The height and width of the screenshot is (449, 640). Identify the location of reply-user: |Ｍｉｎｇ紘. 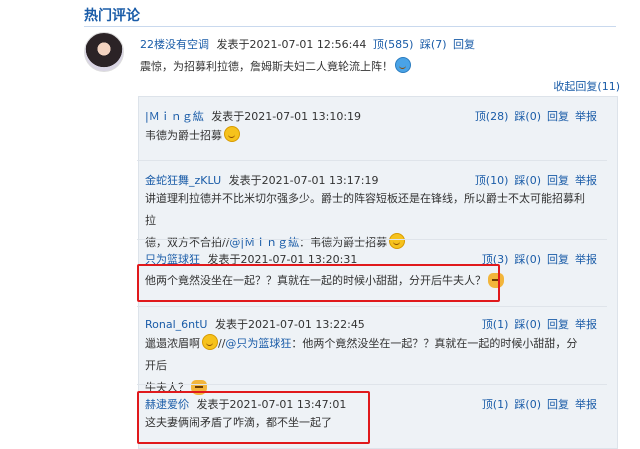
(174, 116).